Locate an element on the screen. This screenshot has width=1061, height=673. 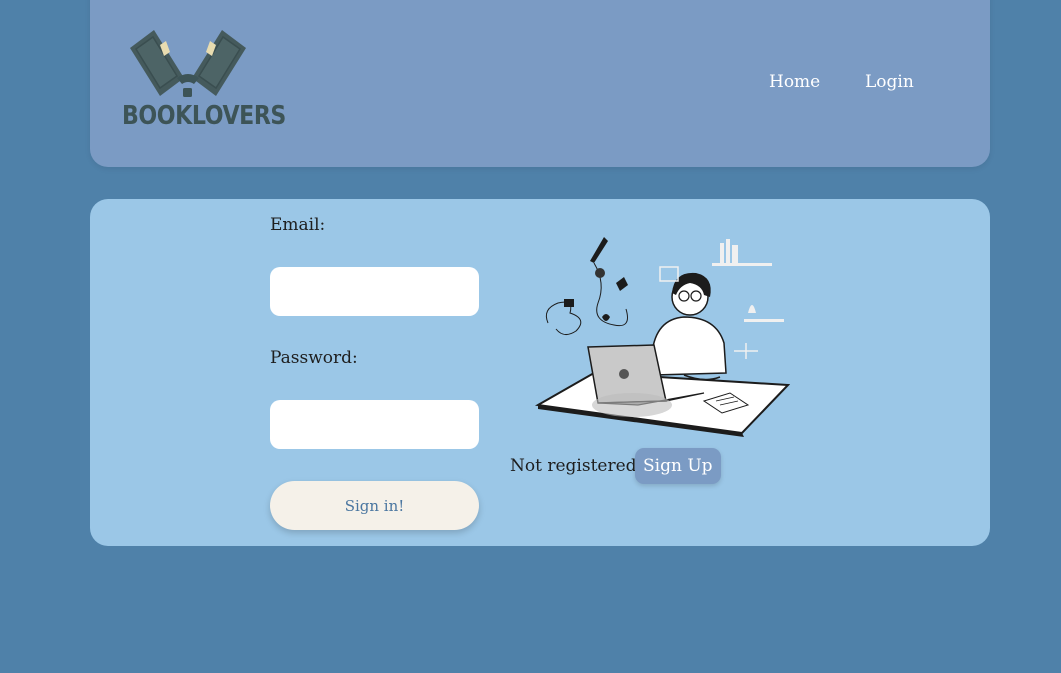
person-at-laptop-illustration is located at coordinates (662, 337).